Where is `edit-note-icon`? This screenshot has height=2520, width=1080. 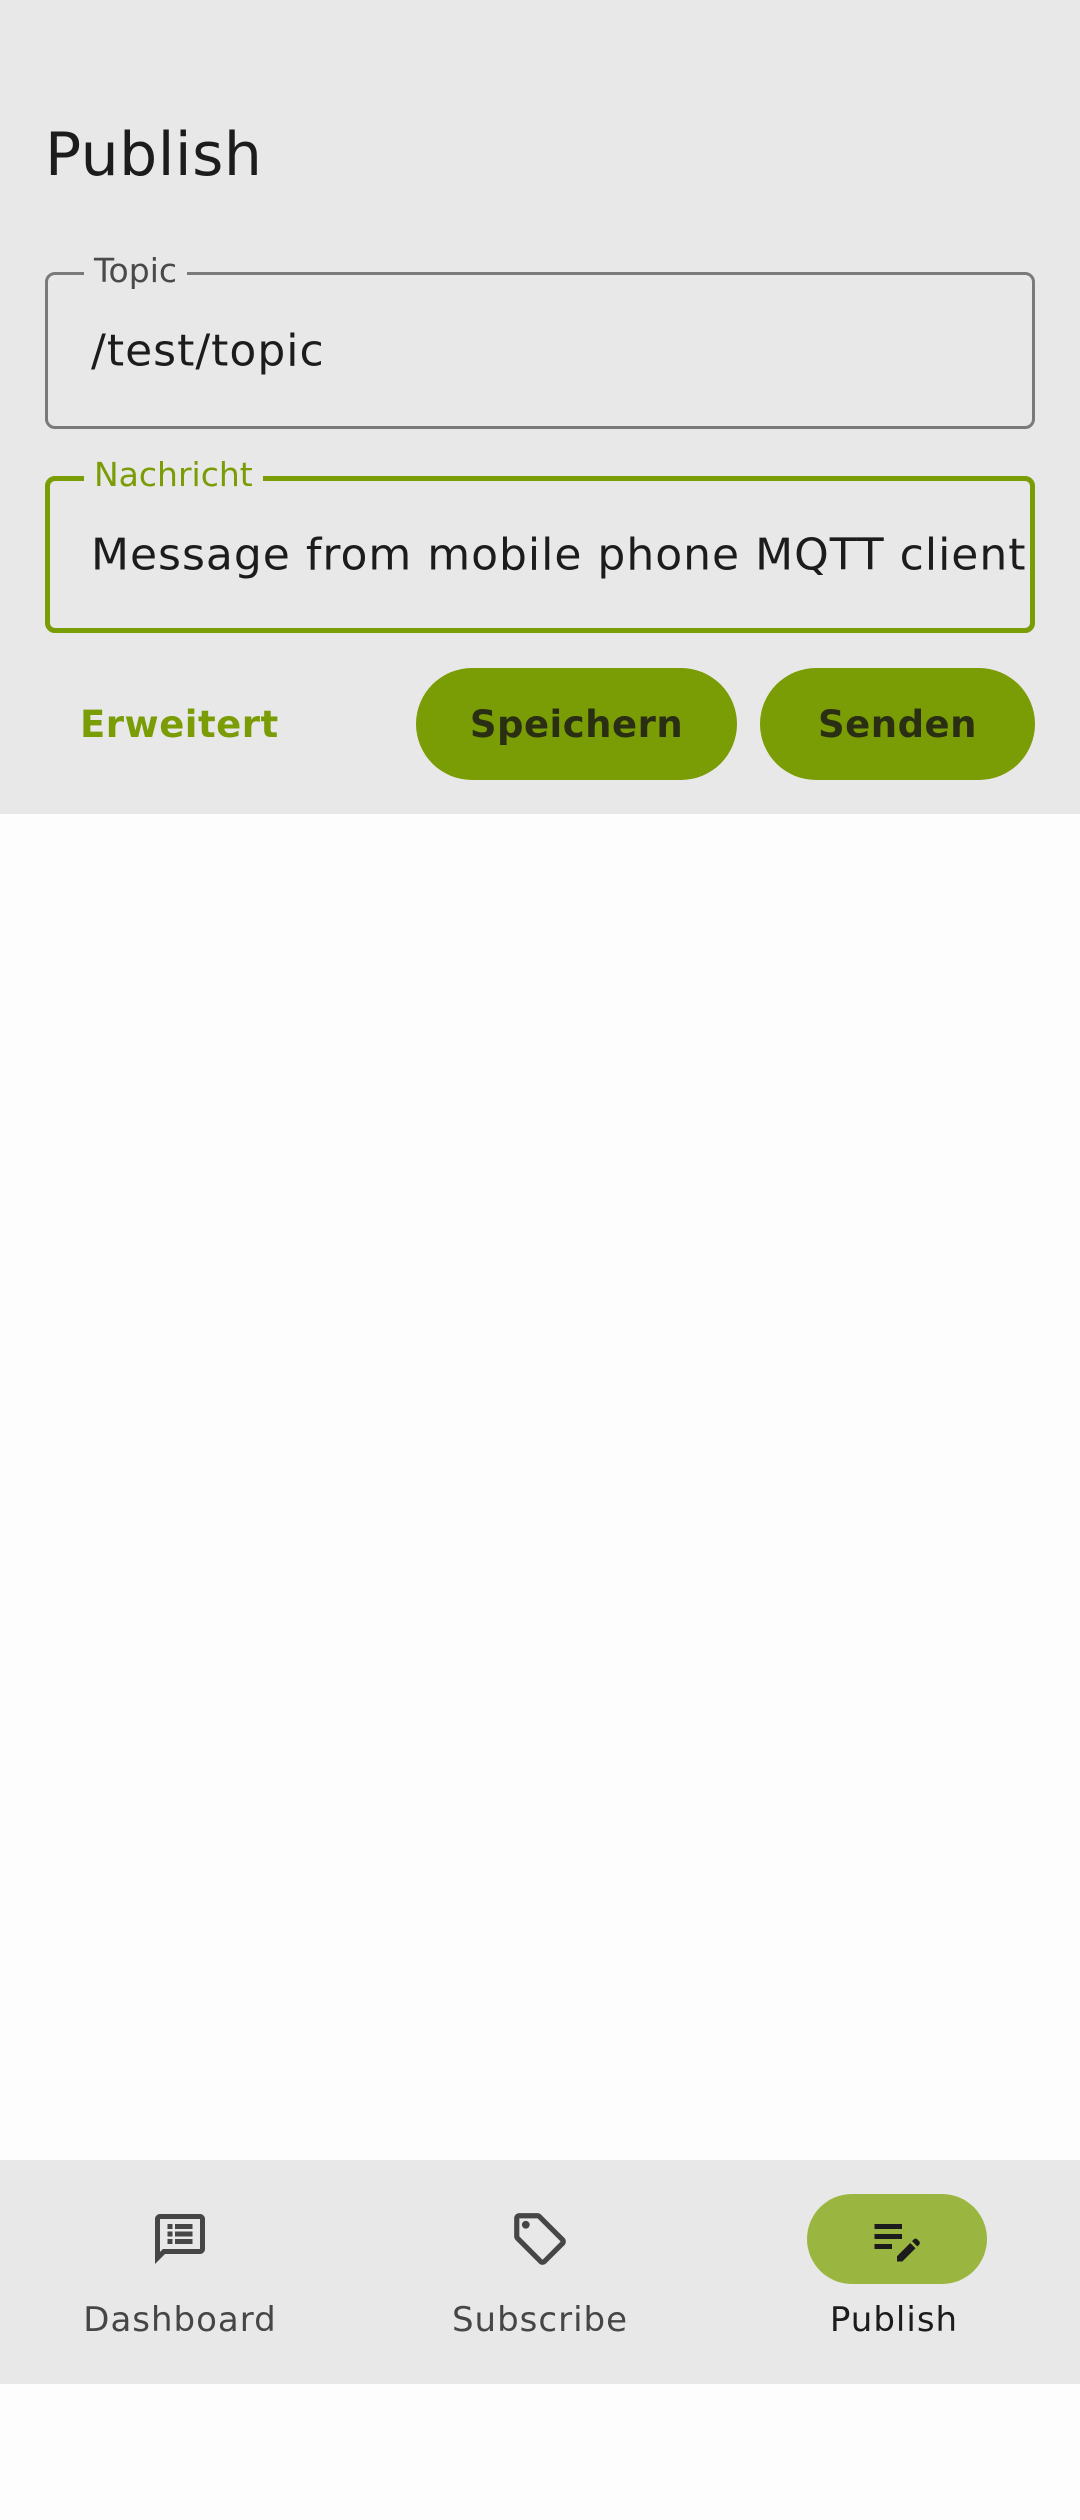
edit-note-icon is located at coordinates (897, 2243).